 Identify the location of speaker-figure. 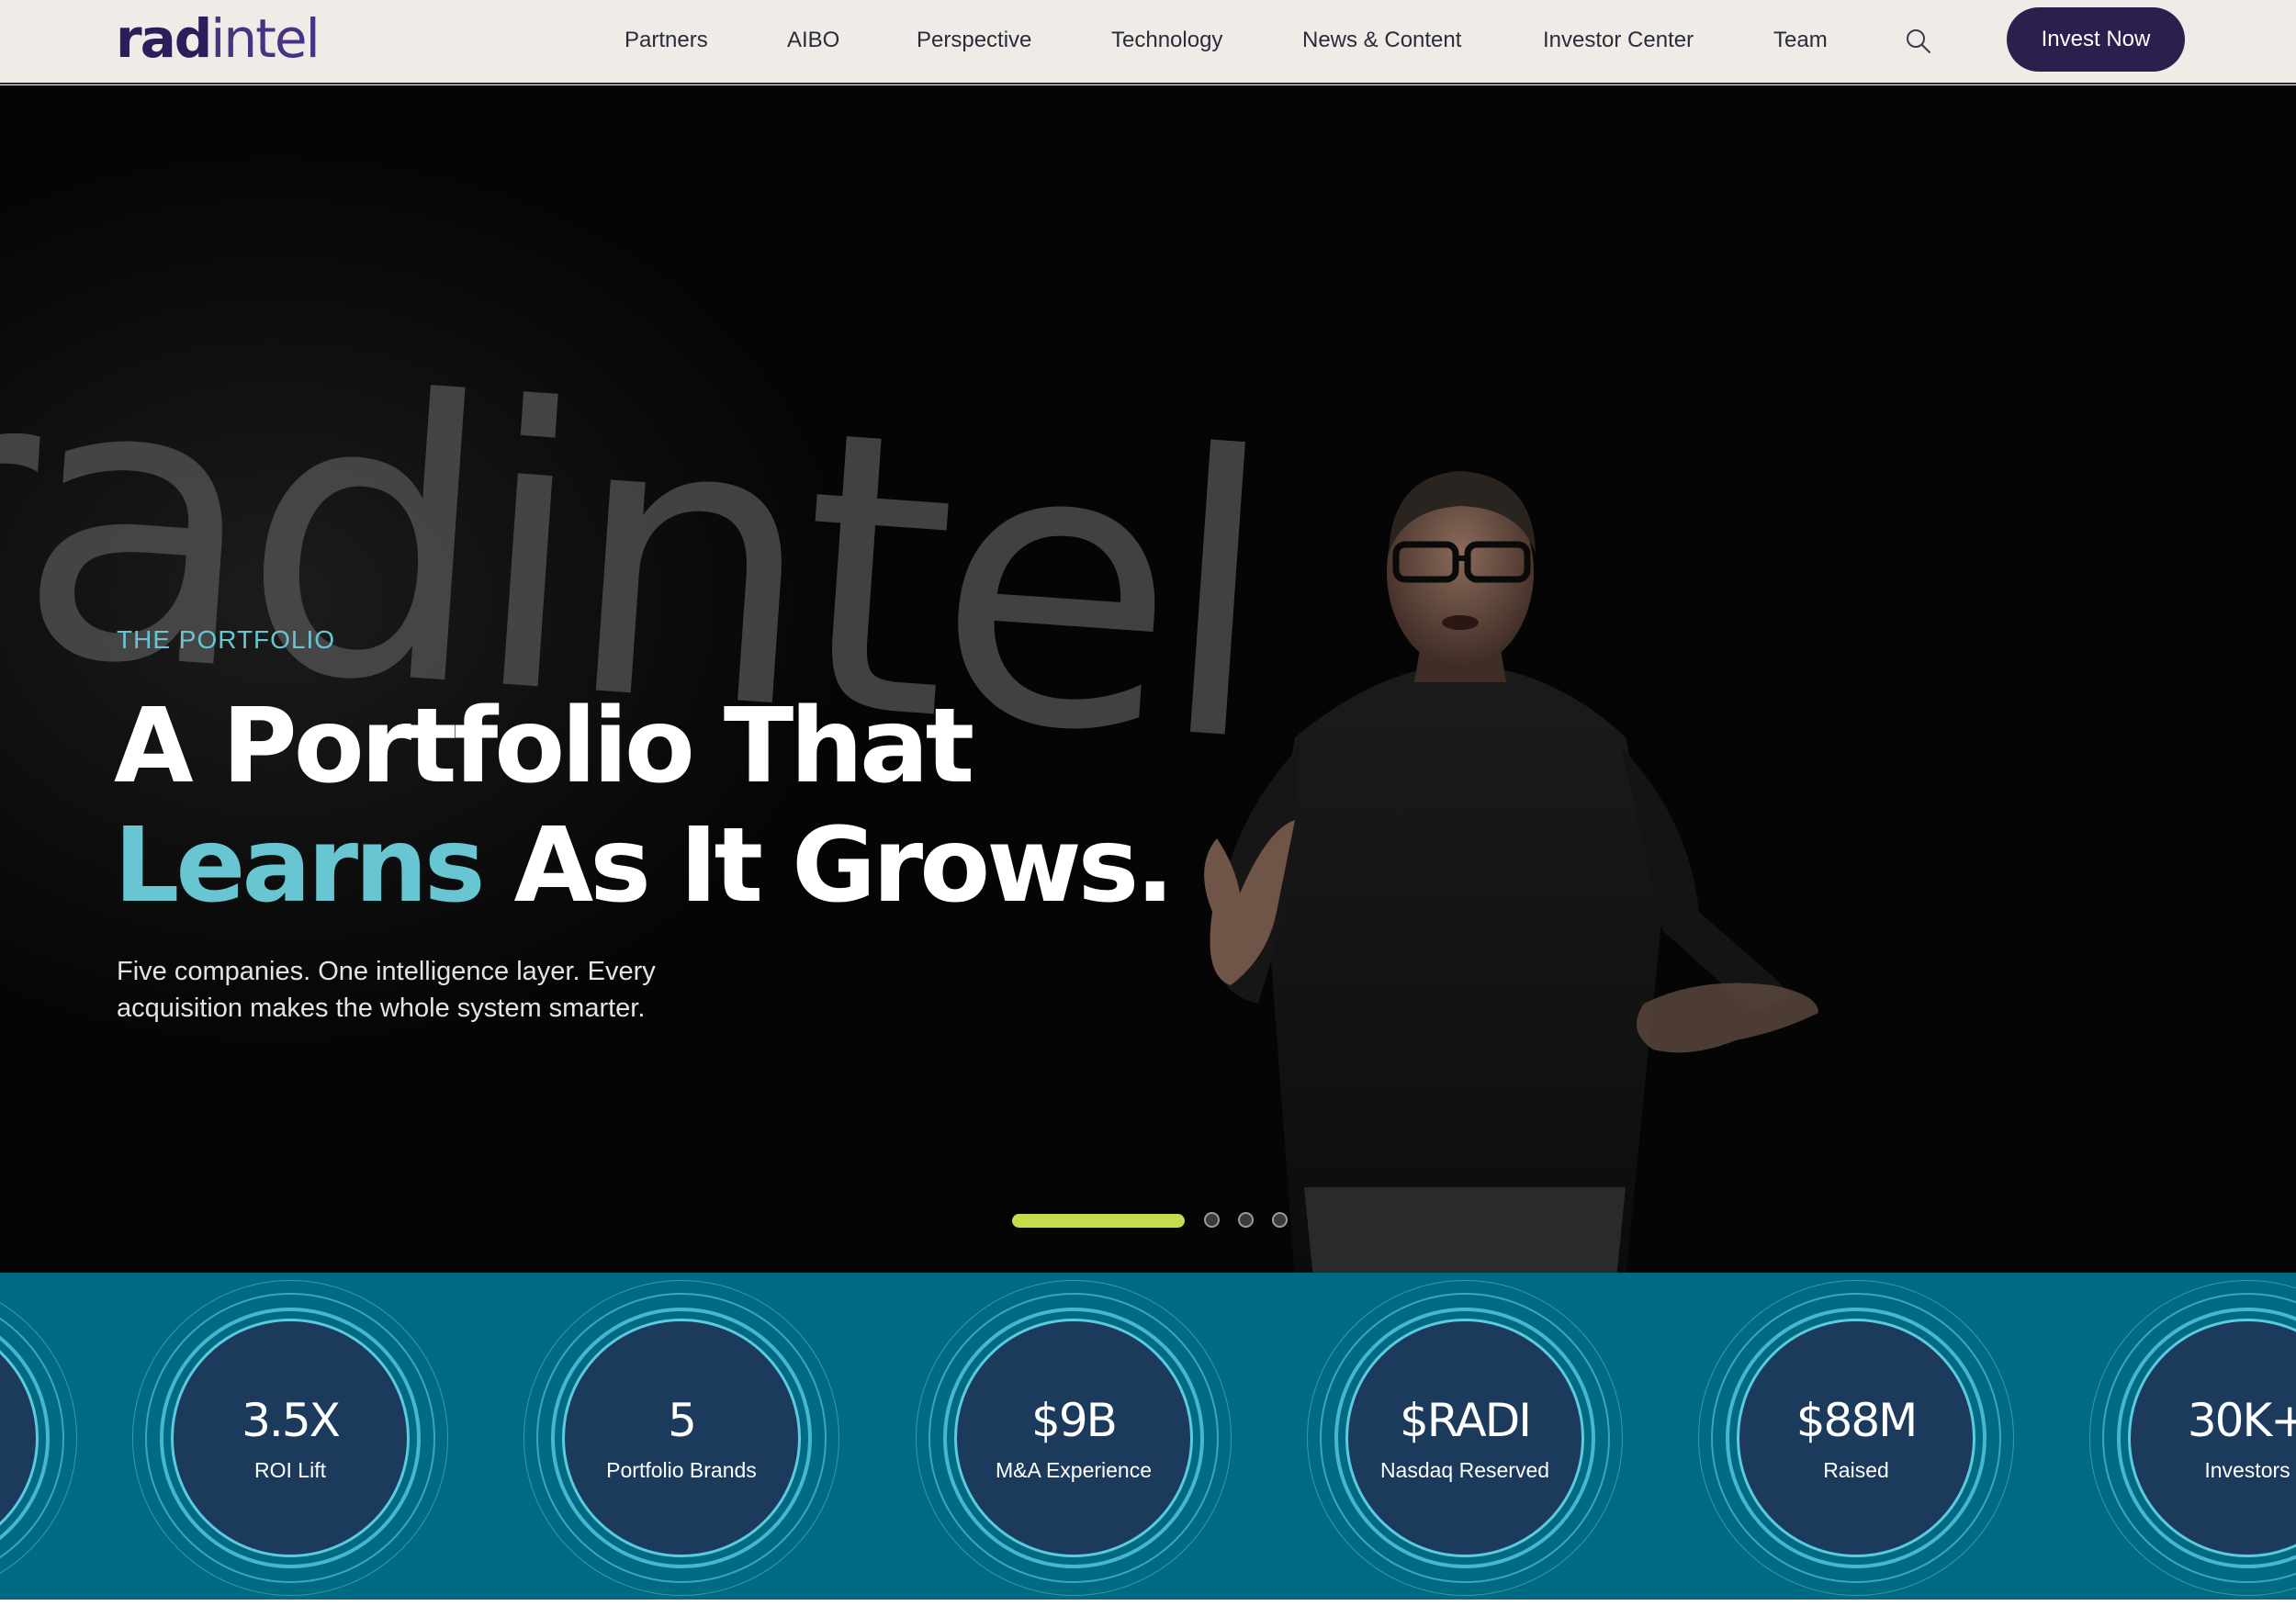
(1511, 872).